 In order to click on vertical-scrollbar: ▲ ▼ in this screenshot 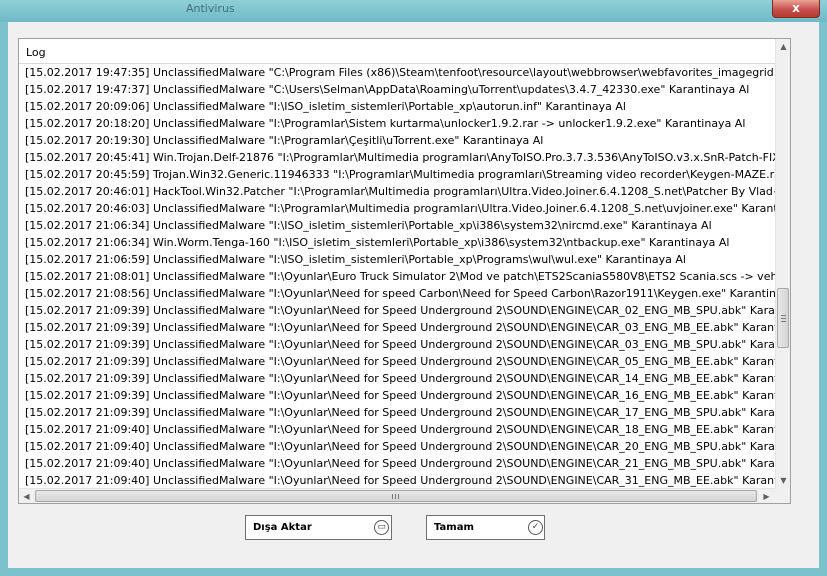, I will do `click(782, 263)`.